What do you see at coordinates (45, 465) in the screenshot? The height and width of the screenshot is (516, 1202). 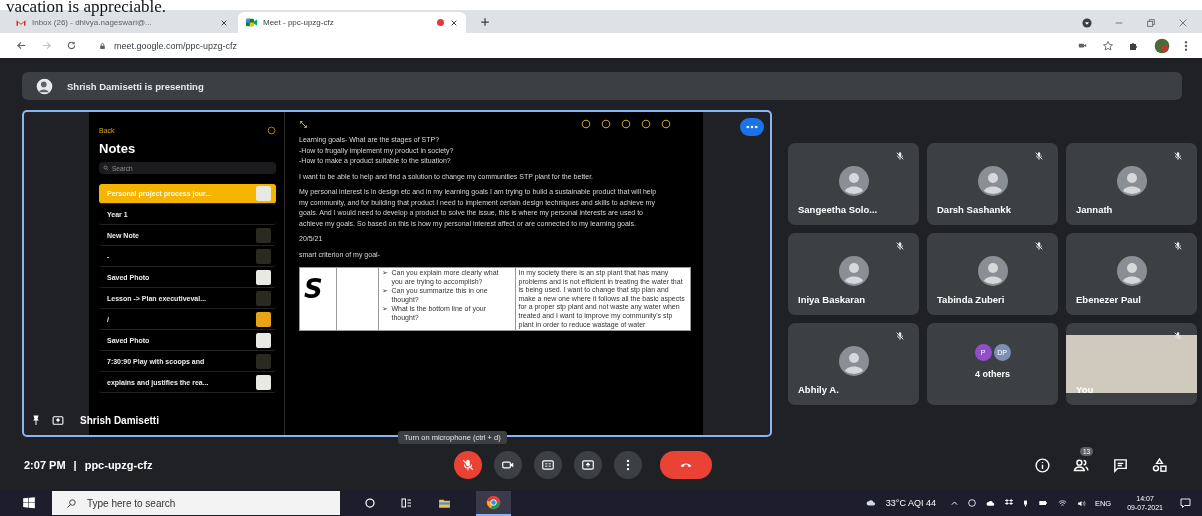 I see `meeting-time: 2:07 PM` at bounding box center [45, 465].